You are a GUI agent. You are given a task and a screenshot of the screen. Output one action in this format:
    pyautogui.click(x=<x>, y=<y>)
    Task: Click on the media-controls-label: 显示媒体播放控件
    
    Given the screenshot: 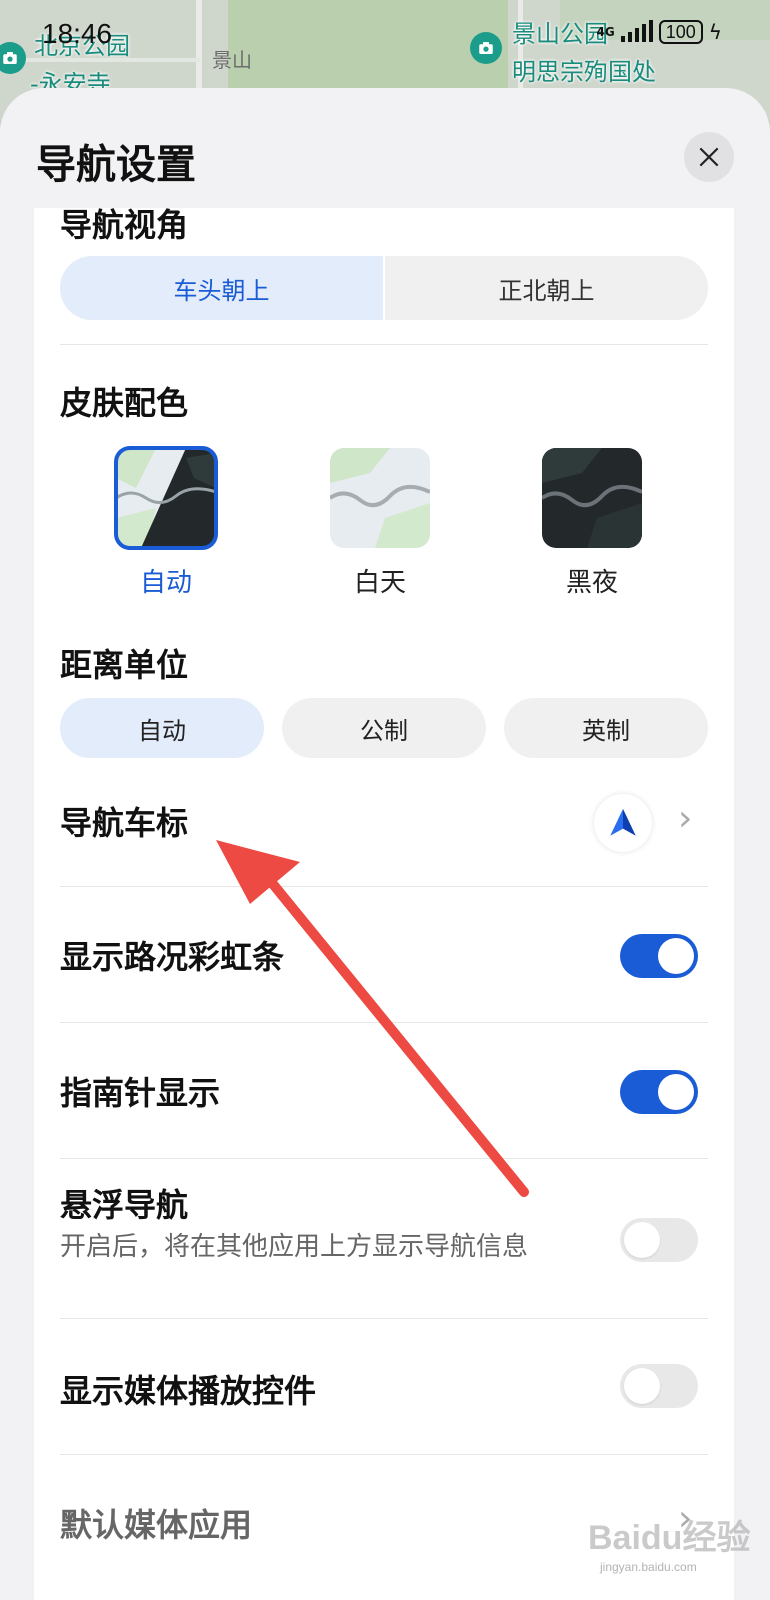 What is the action you would take?
    pyautogui.click(x=188, y=1391)
    